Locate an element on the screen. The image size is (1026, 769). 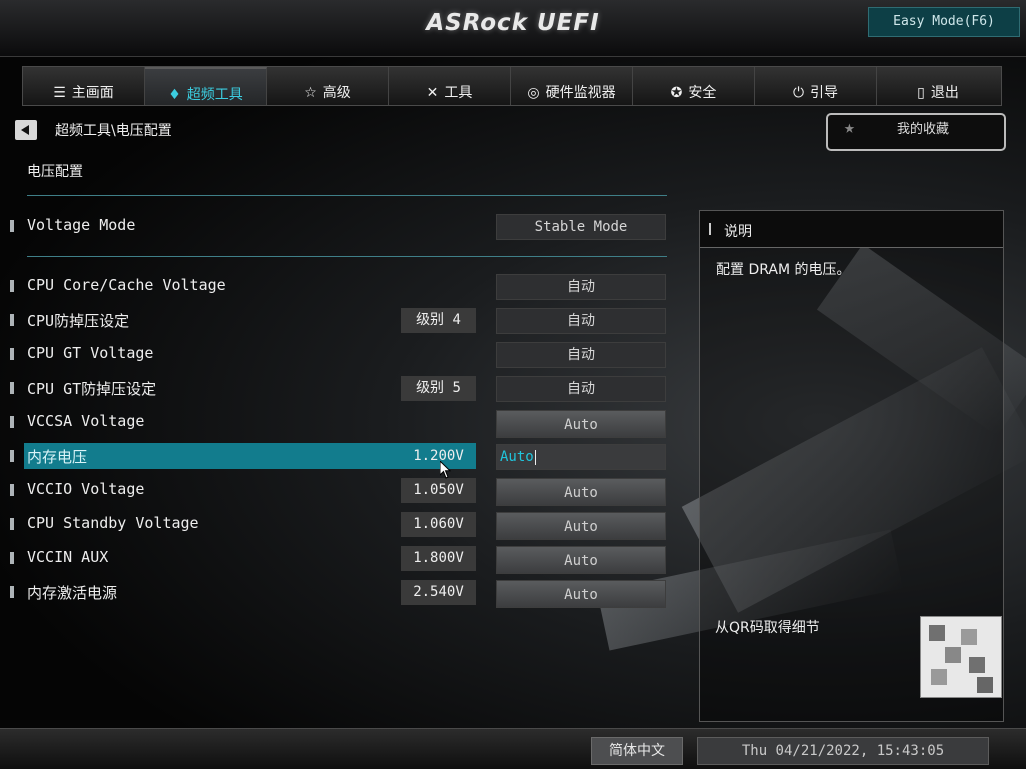
setting-row: CPU GT Voltage 自动 is located at coordinates (340, 354).